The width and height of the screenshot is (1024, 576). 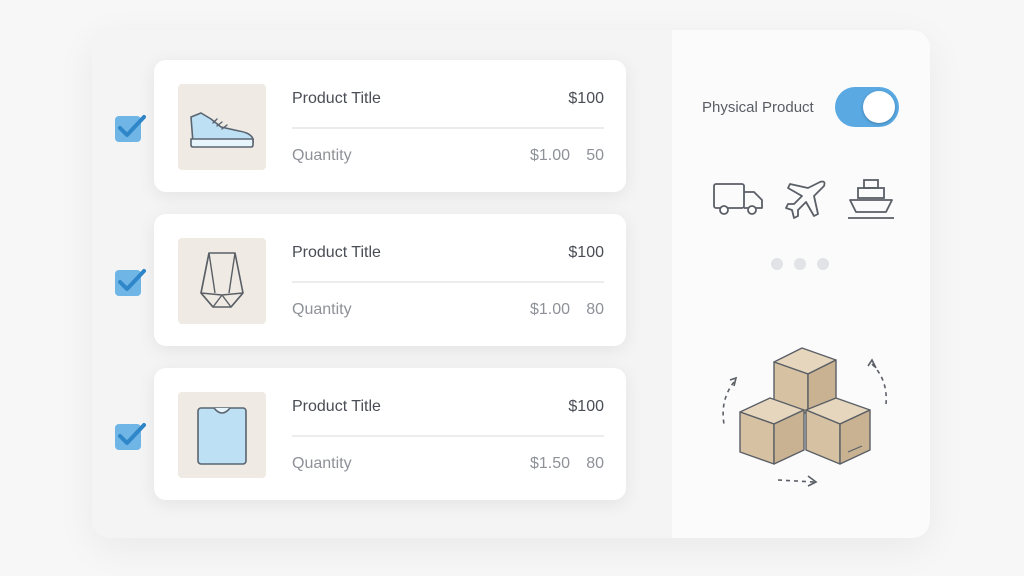 I want to click on shipping-boxes-icon, so click(x=805, y=417).